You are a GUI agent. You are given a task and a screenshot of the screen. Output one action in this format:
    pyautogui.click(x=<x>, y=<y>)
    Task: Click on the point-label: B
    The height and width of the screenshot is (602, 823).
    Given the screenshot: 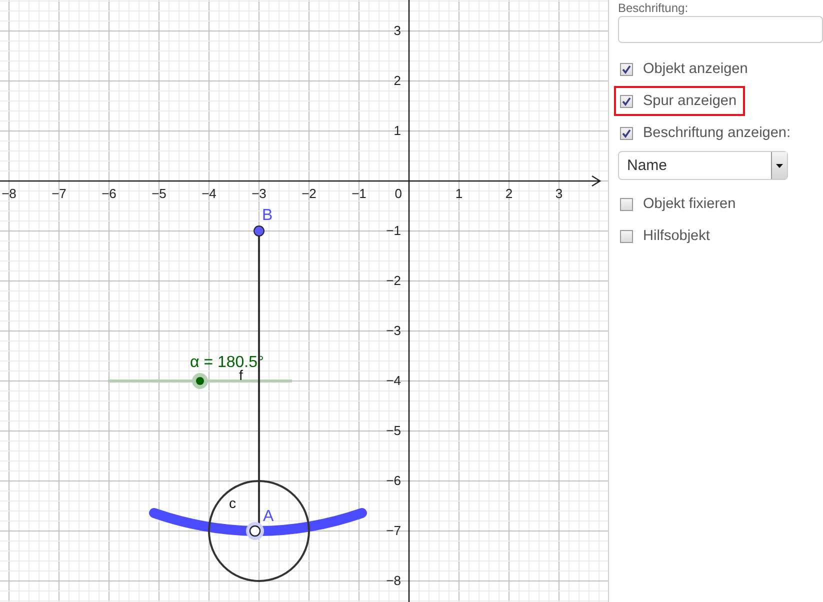 What is the action you would take?
    pyautogui.click(x=267, y=215)
    